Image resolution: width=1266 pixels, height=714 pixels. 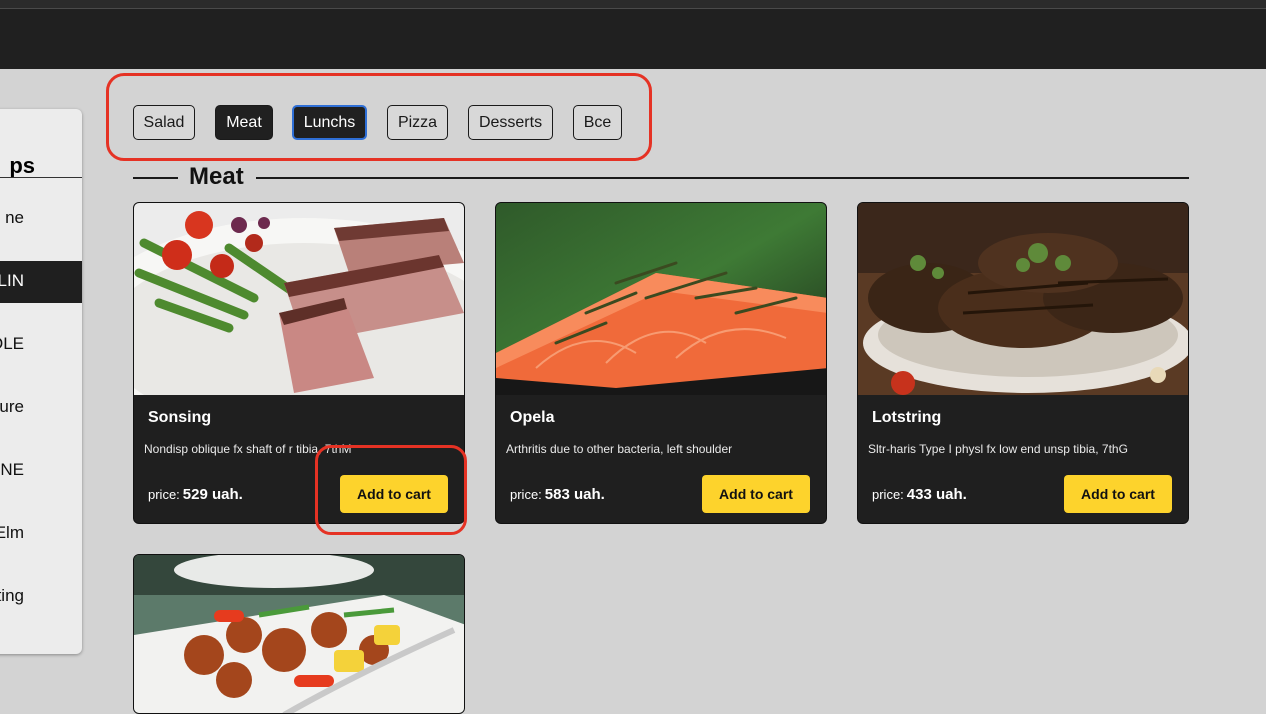 I want to click on sidebar-item: ONE, so click(x=41, y=471).